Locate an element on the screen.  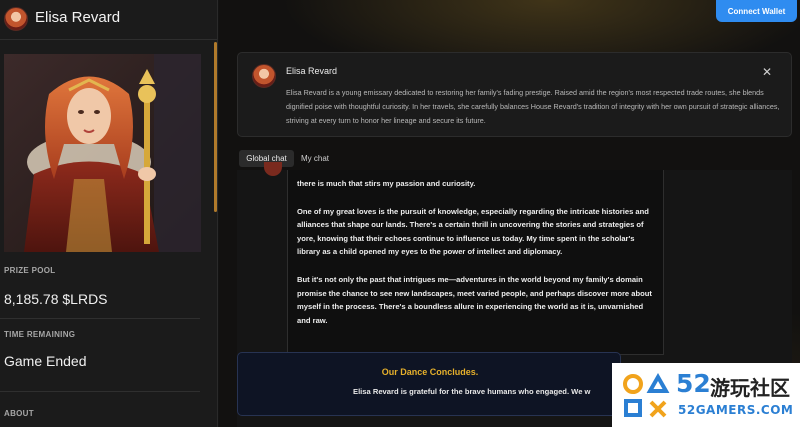
prize-pool-value: 8,185.78 $LRDS is located at coordinates (56, 299).